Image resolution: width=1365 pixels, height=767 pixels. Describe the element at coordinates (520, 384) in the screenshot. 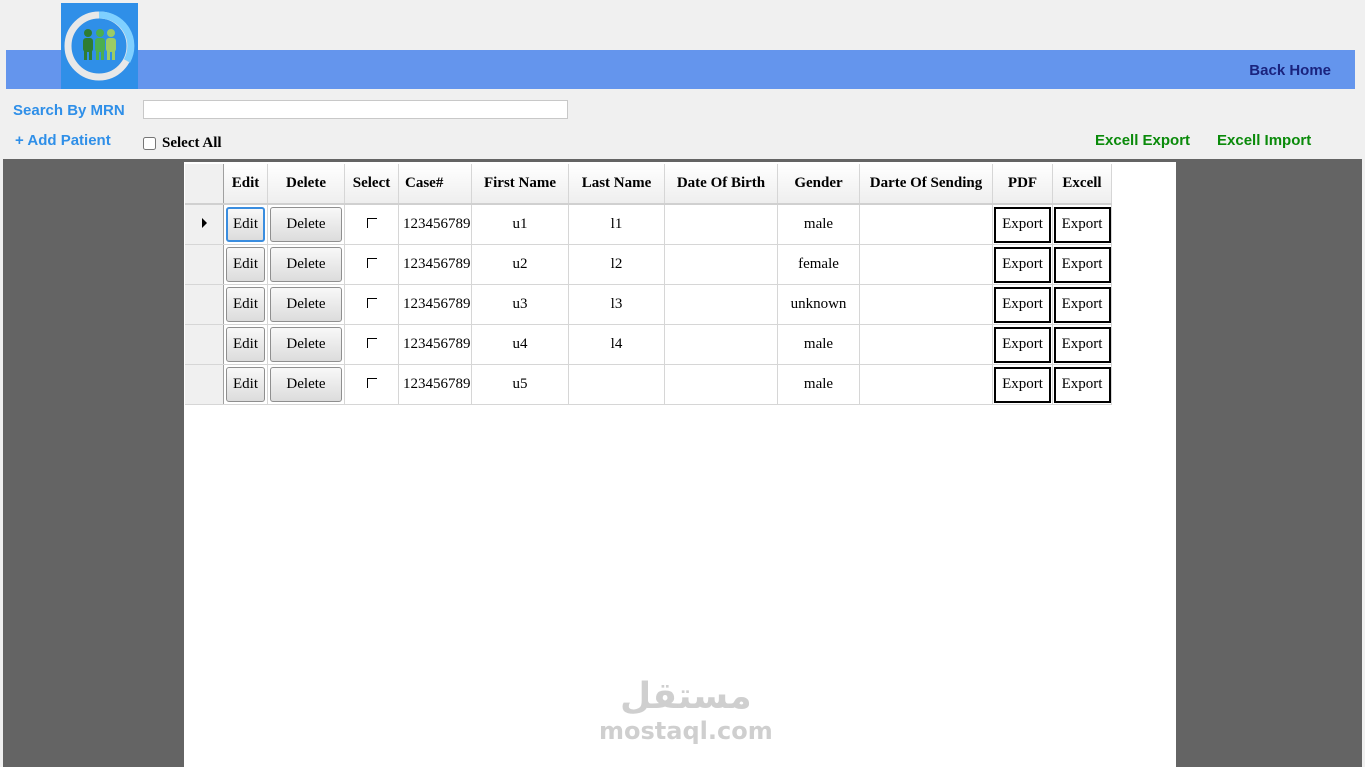

I see `first-name: u5` at that location.